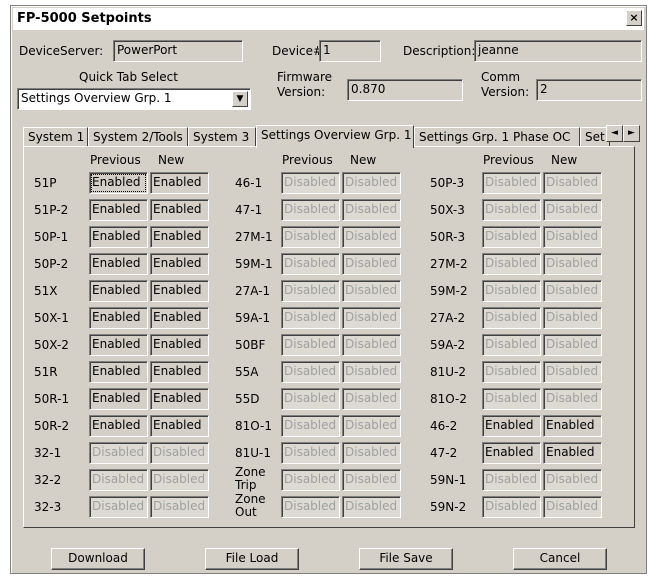  I want to click on setting-row-label: 46-1, so click(249, 183).